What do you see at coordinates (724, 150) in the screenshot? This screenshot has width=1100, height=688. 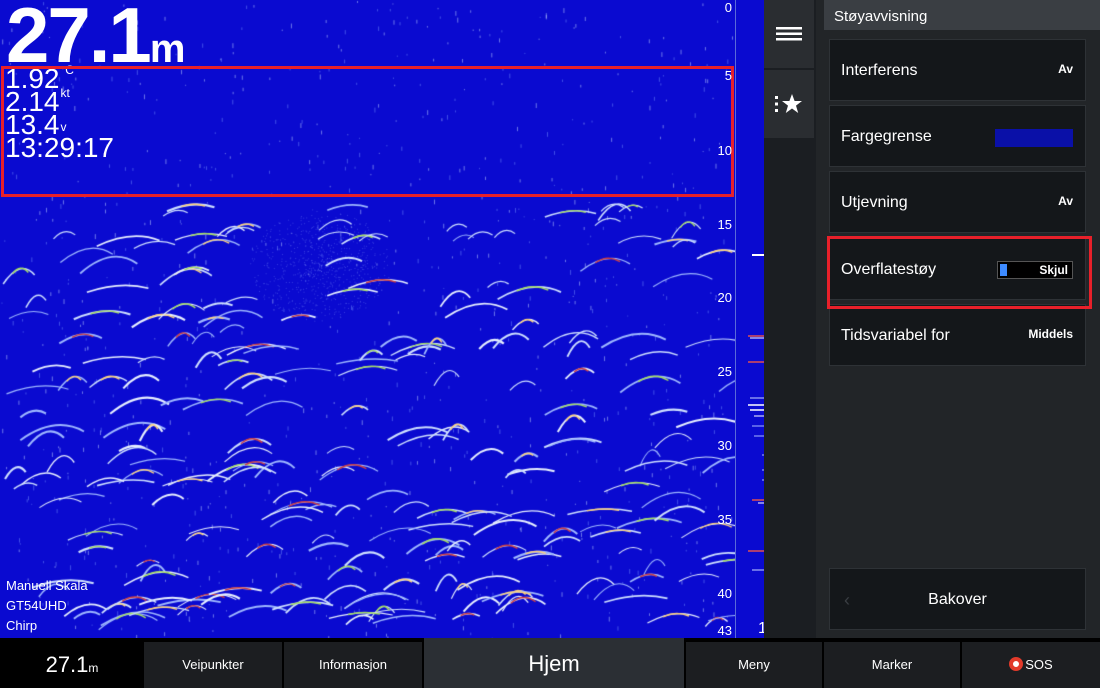 I see `depth-tick: 10` at bounding box center [724, 150].